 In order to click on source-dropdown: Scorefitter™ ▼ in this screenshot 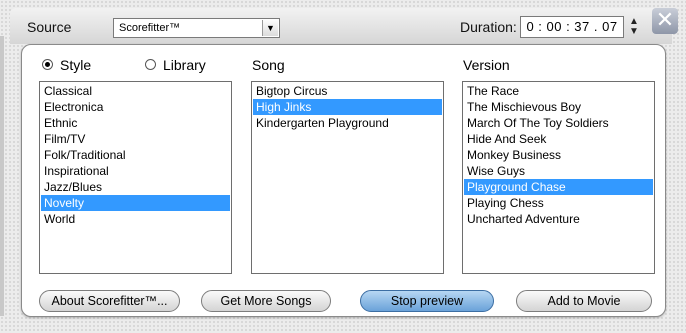, I will do `click(196, 28)`.